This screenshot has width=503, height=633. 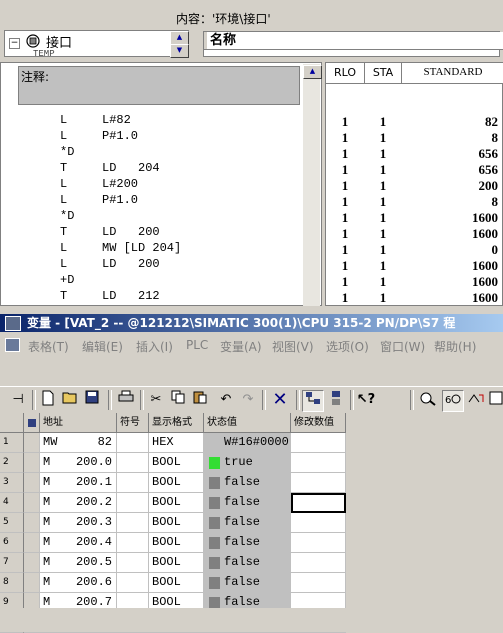 What do you see at coordinates (383, 169) in the screenshot?
I see `sta-value: 1` at bounding box center [383, 169].